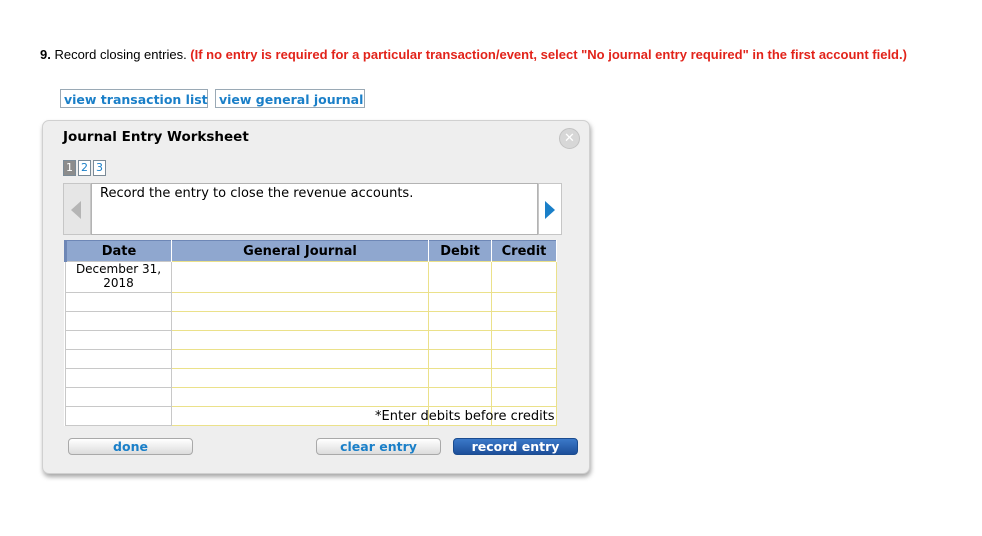  What do you see at coordinates (300, 251) in the screenshot?
I see `column-header-general-journal: General Journal` at bounding box center [300, 251].